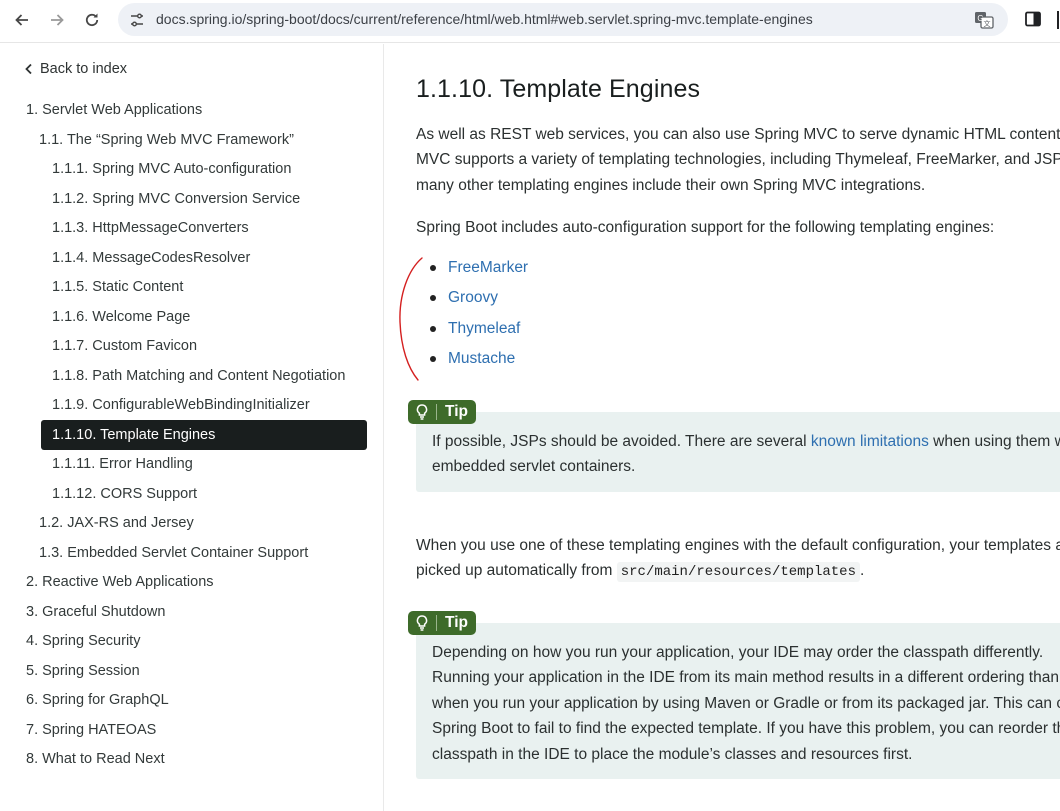  What do you see at coordinates (120, 582) in the screenshot?
I see `toc-item-reactive-web: 2. Reactive Web Applications` at bounding box center [120, 582].